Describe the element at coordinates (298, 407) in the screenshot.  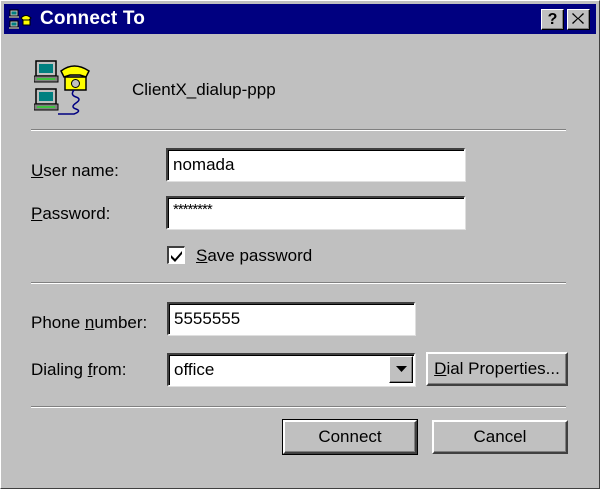
I see `separator-bottom` at that location.